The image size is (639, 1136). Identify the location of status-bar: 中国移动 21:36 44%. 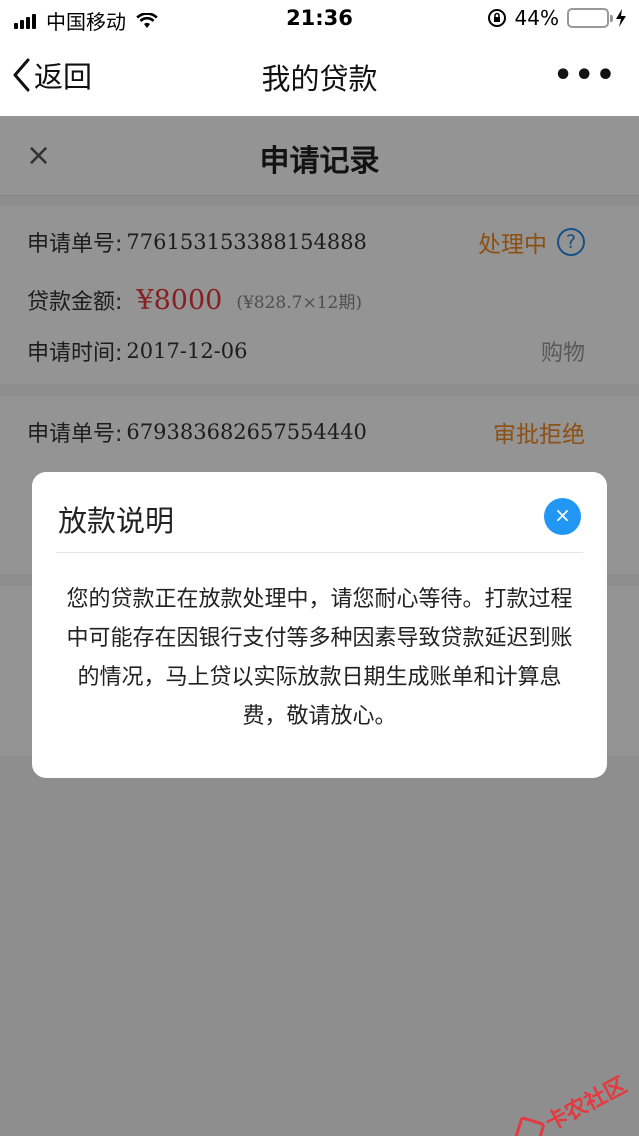
(319, 18).